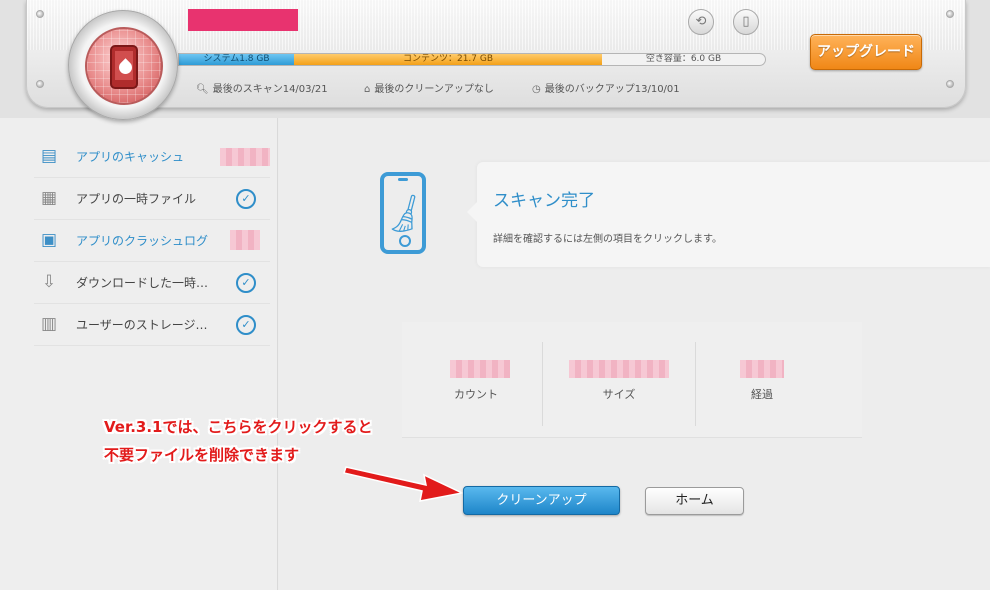 The height and width of the screenshot is (590, 990). Describe the element at coordinates (238, 427) in the screenshot. I see `annotation-line-1: Ver.3.1では、こちらをクリックすると` at that location.